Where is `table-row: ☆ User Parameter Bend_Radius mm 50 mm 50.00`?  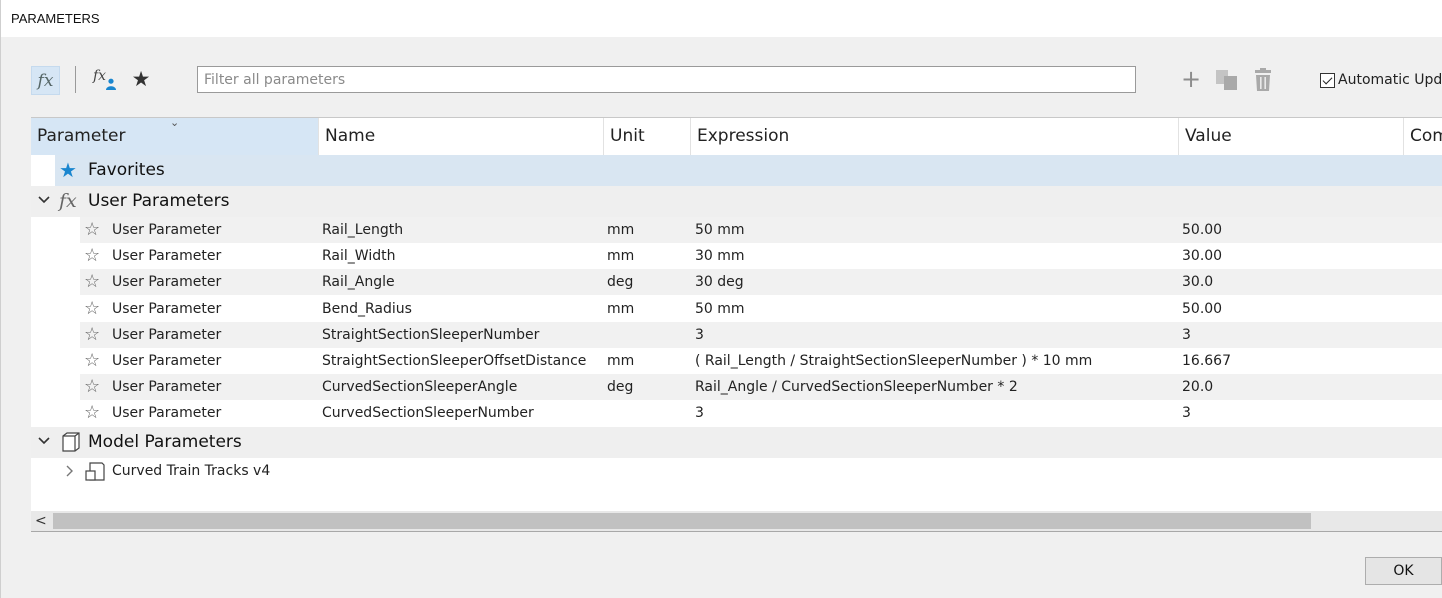
table-row: ☆ User Parameter Bend_Radius mm 50 mm 50.00 is located at coordinates (761, 309).